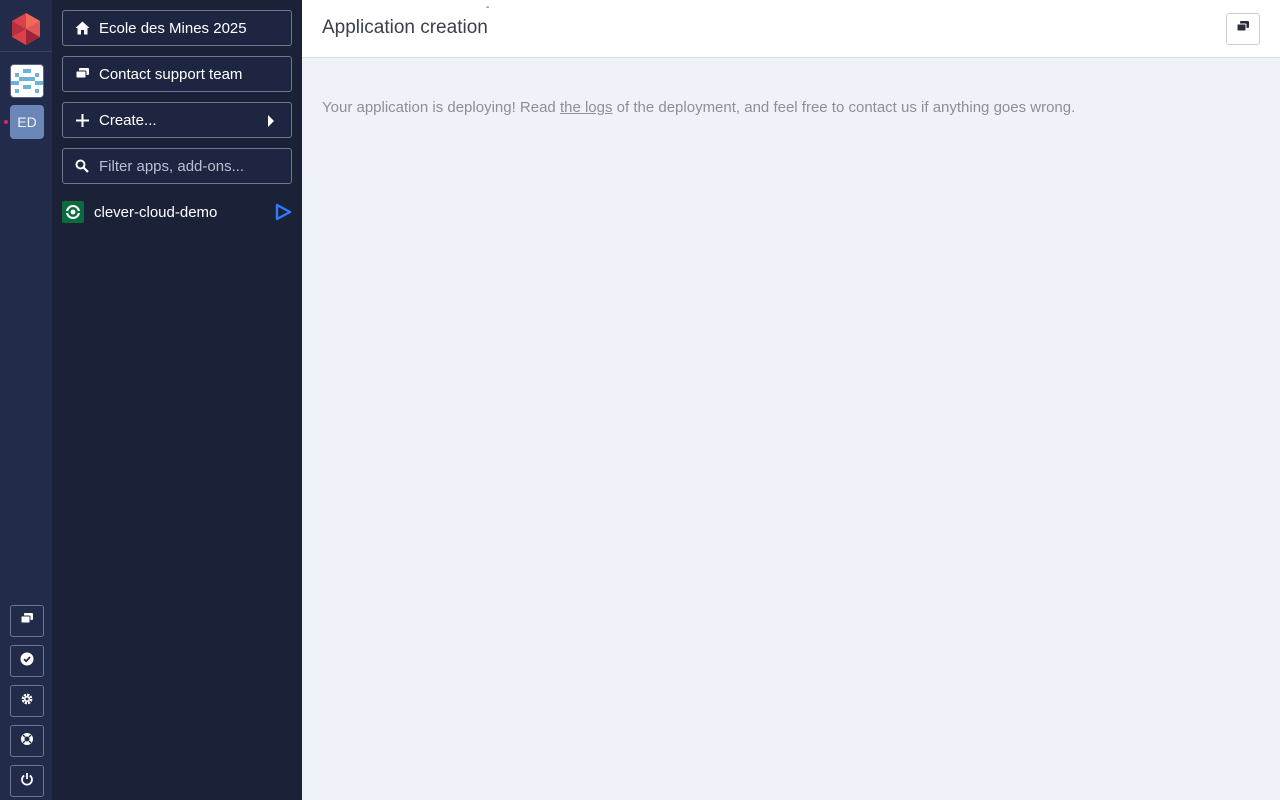  I want to click on logout-button, so click(27, 781).